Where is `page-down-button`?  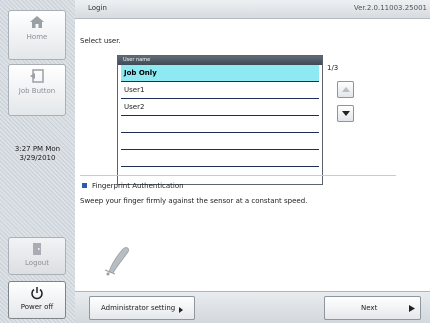 page-down-button is located at coordinates (345, 113).